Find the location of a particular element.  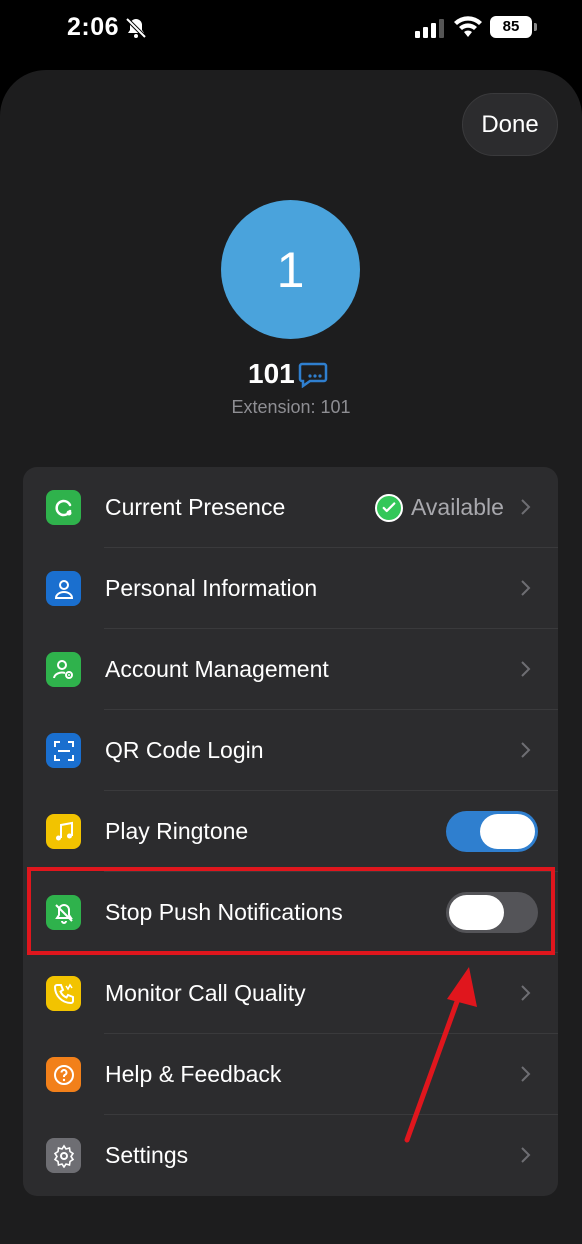

avatar: 1 is located at coordinates (290, 269).